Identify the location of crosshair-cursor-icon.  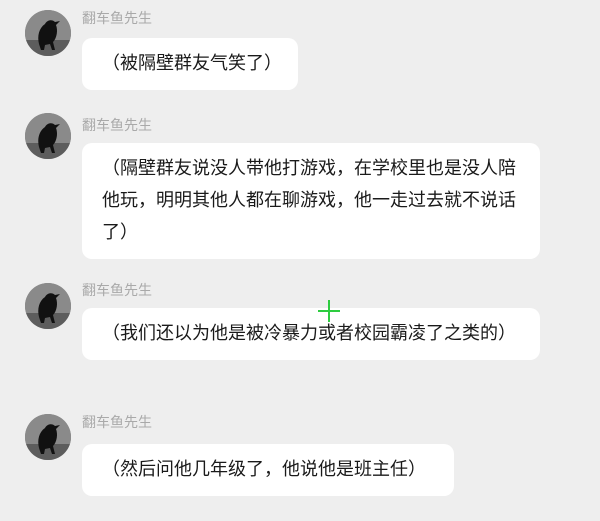
(329, 311).